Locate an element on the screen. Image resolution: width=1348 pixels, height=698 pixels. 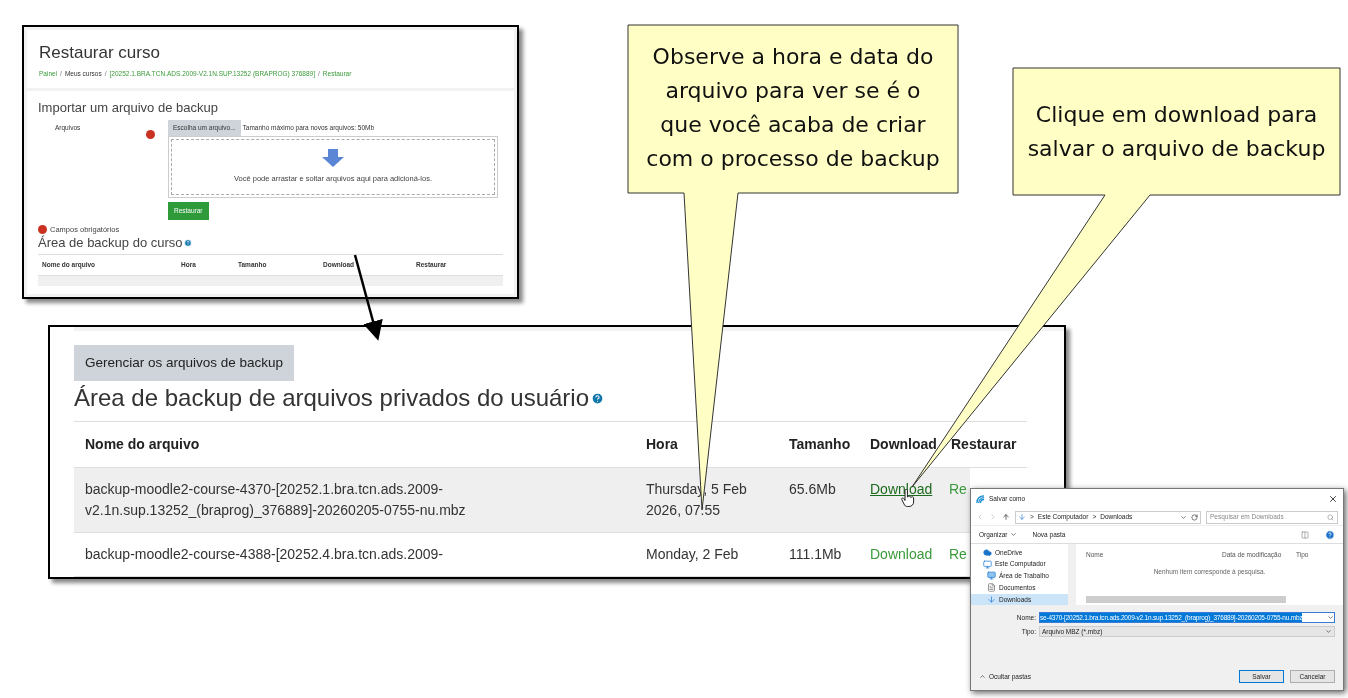
section-heading: Área de backup de arquivos privados do usuário is located at coordinates (331, 398).